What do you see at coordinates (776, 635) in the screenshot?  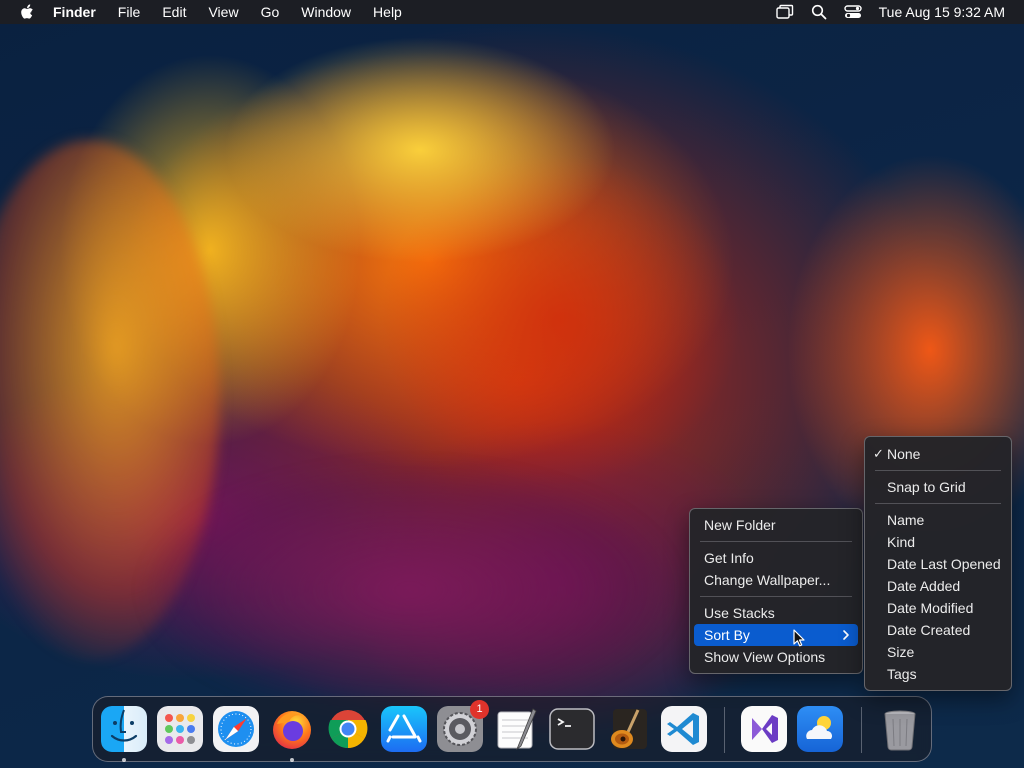 I see `menu-item-sort-by: Sort By` at bounding box center [776, 635].